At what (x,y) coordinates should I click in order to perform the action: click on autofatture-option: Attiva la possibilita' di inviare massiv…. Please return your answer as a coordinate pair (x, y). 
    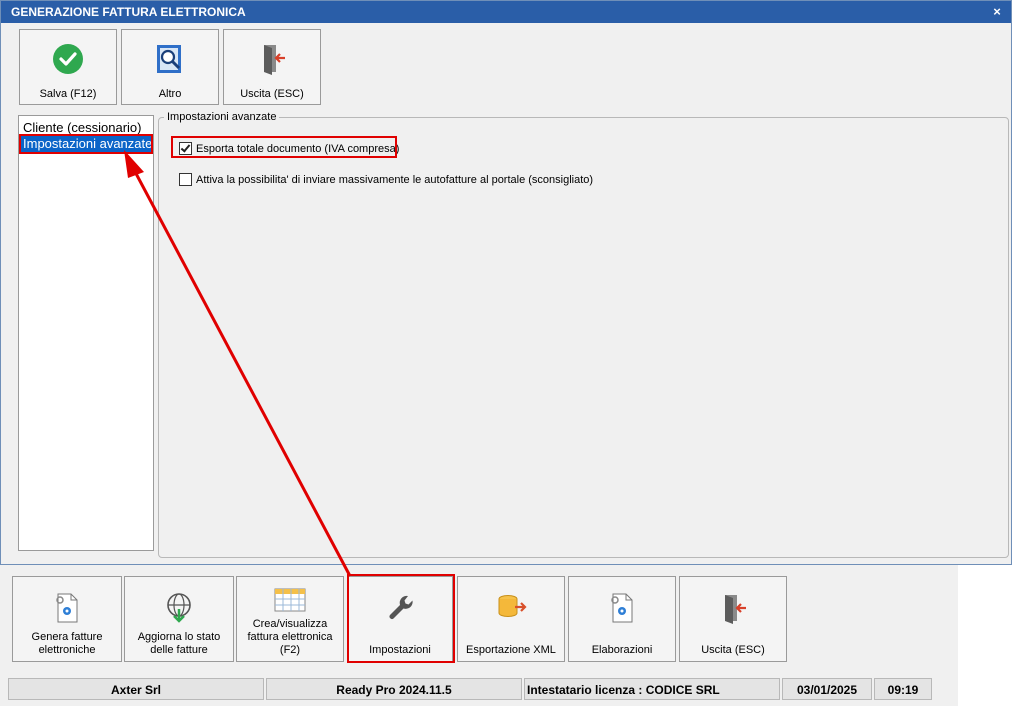
    Looking at the image, I should click on (386, 180).